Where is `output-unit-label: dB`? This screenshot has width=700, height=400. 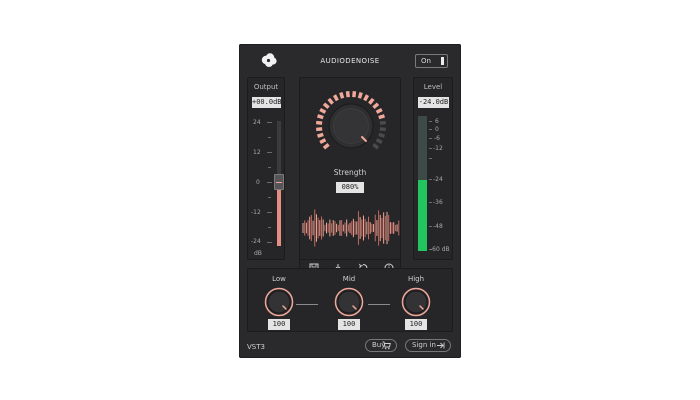
output-unit-label: dB is located at coordinates (258, 253).